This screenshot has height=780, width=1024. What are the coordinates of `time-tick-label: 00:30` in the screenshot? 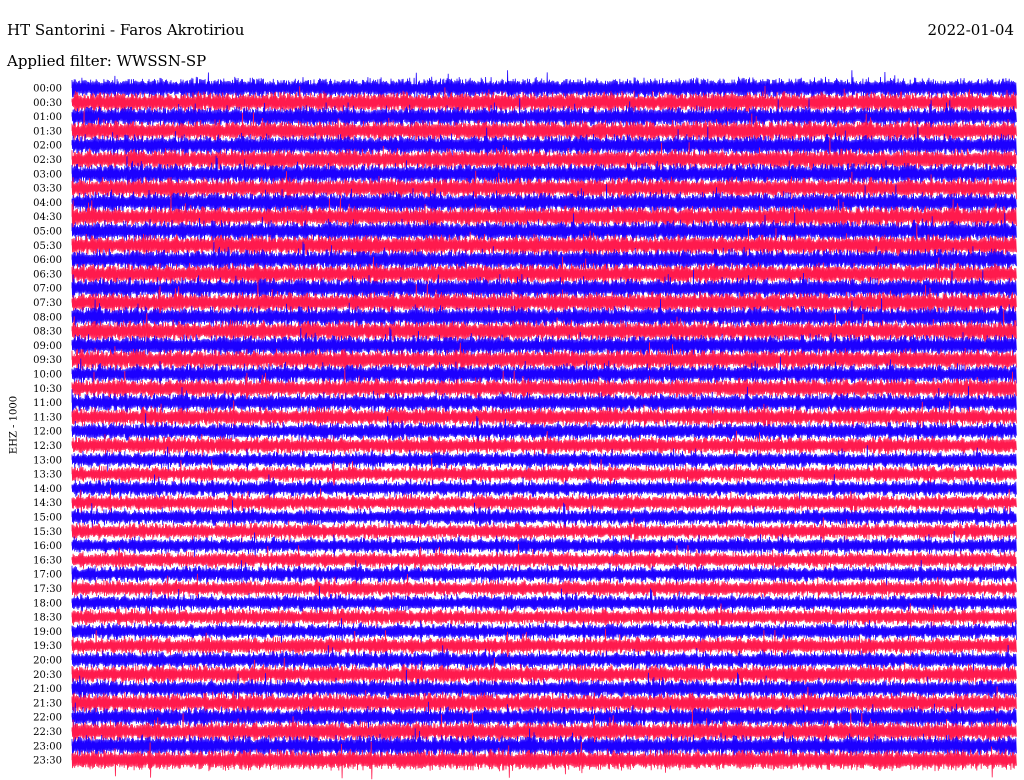 It's located at (47, 103).